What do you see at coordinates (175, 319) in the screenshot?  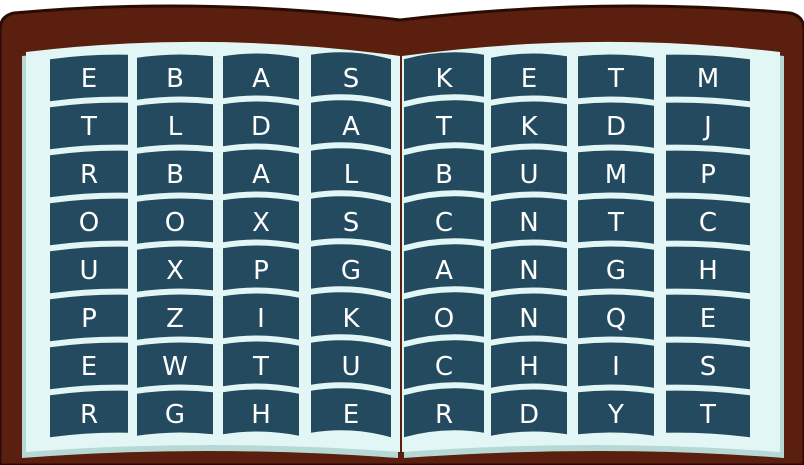 I see `letter-tile-label: Z` at bounding box center [175, 319].